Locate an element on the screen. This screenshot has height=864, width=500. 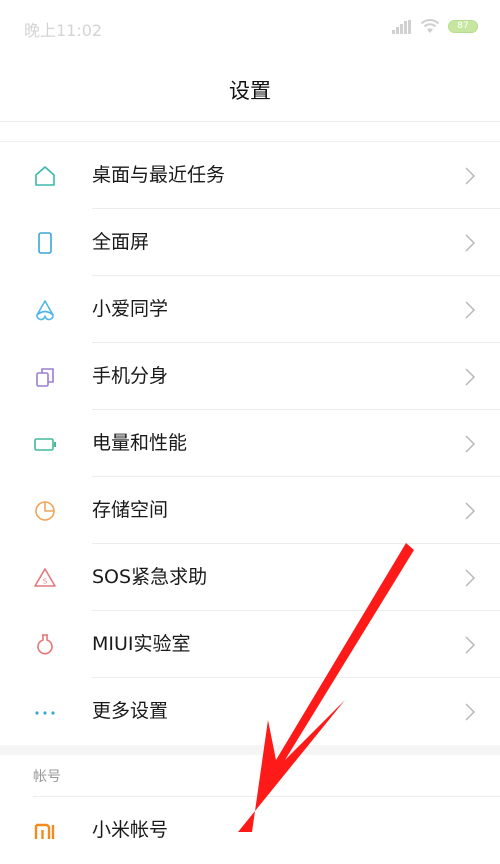
settings-item-label: 小米帐号 is located at coordinates (130, 830).